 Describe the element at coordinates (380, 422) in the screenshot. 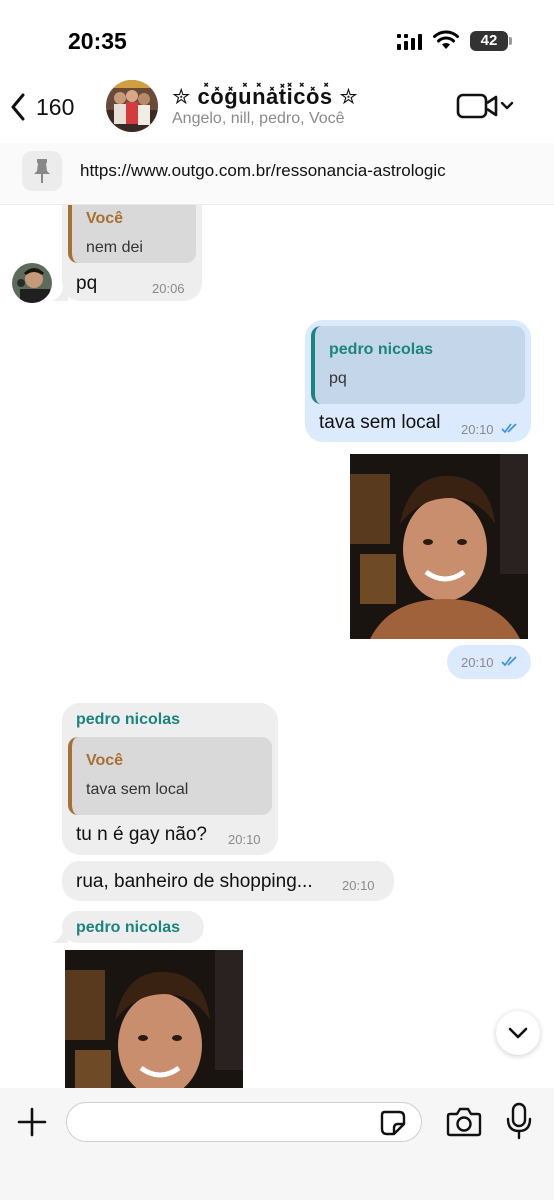

I see `message-text: tava sem local` at that location.